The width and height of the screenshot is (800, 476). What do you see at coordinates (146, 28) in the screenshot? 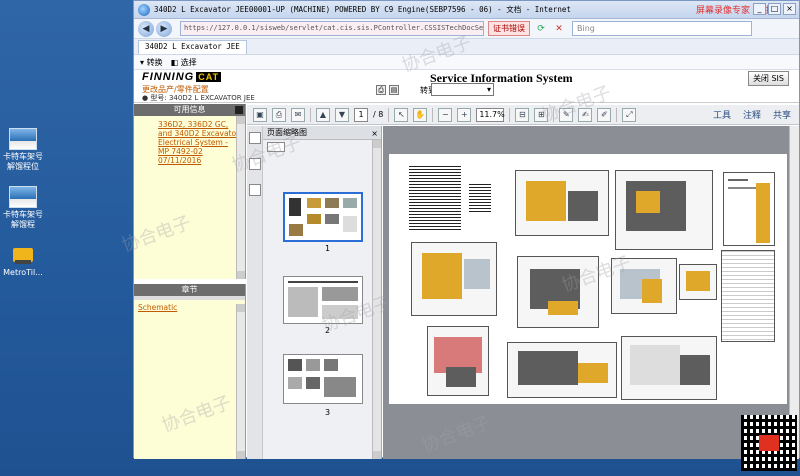
I see `back-arrow-icon: ◀` at bounding box center [146, 28].